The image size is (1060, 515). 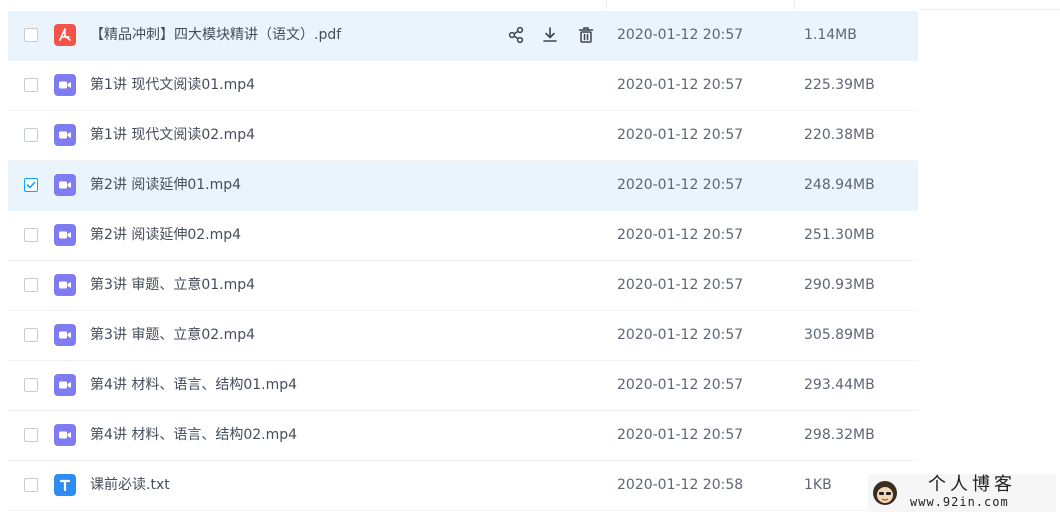 I want to click on checkmark-icon, so click(x=31, y=185).